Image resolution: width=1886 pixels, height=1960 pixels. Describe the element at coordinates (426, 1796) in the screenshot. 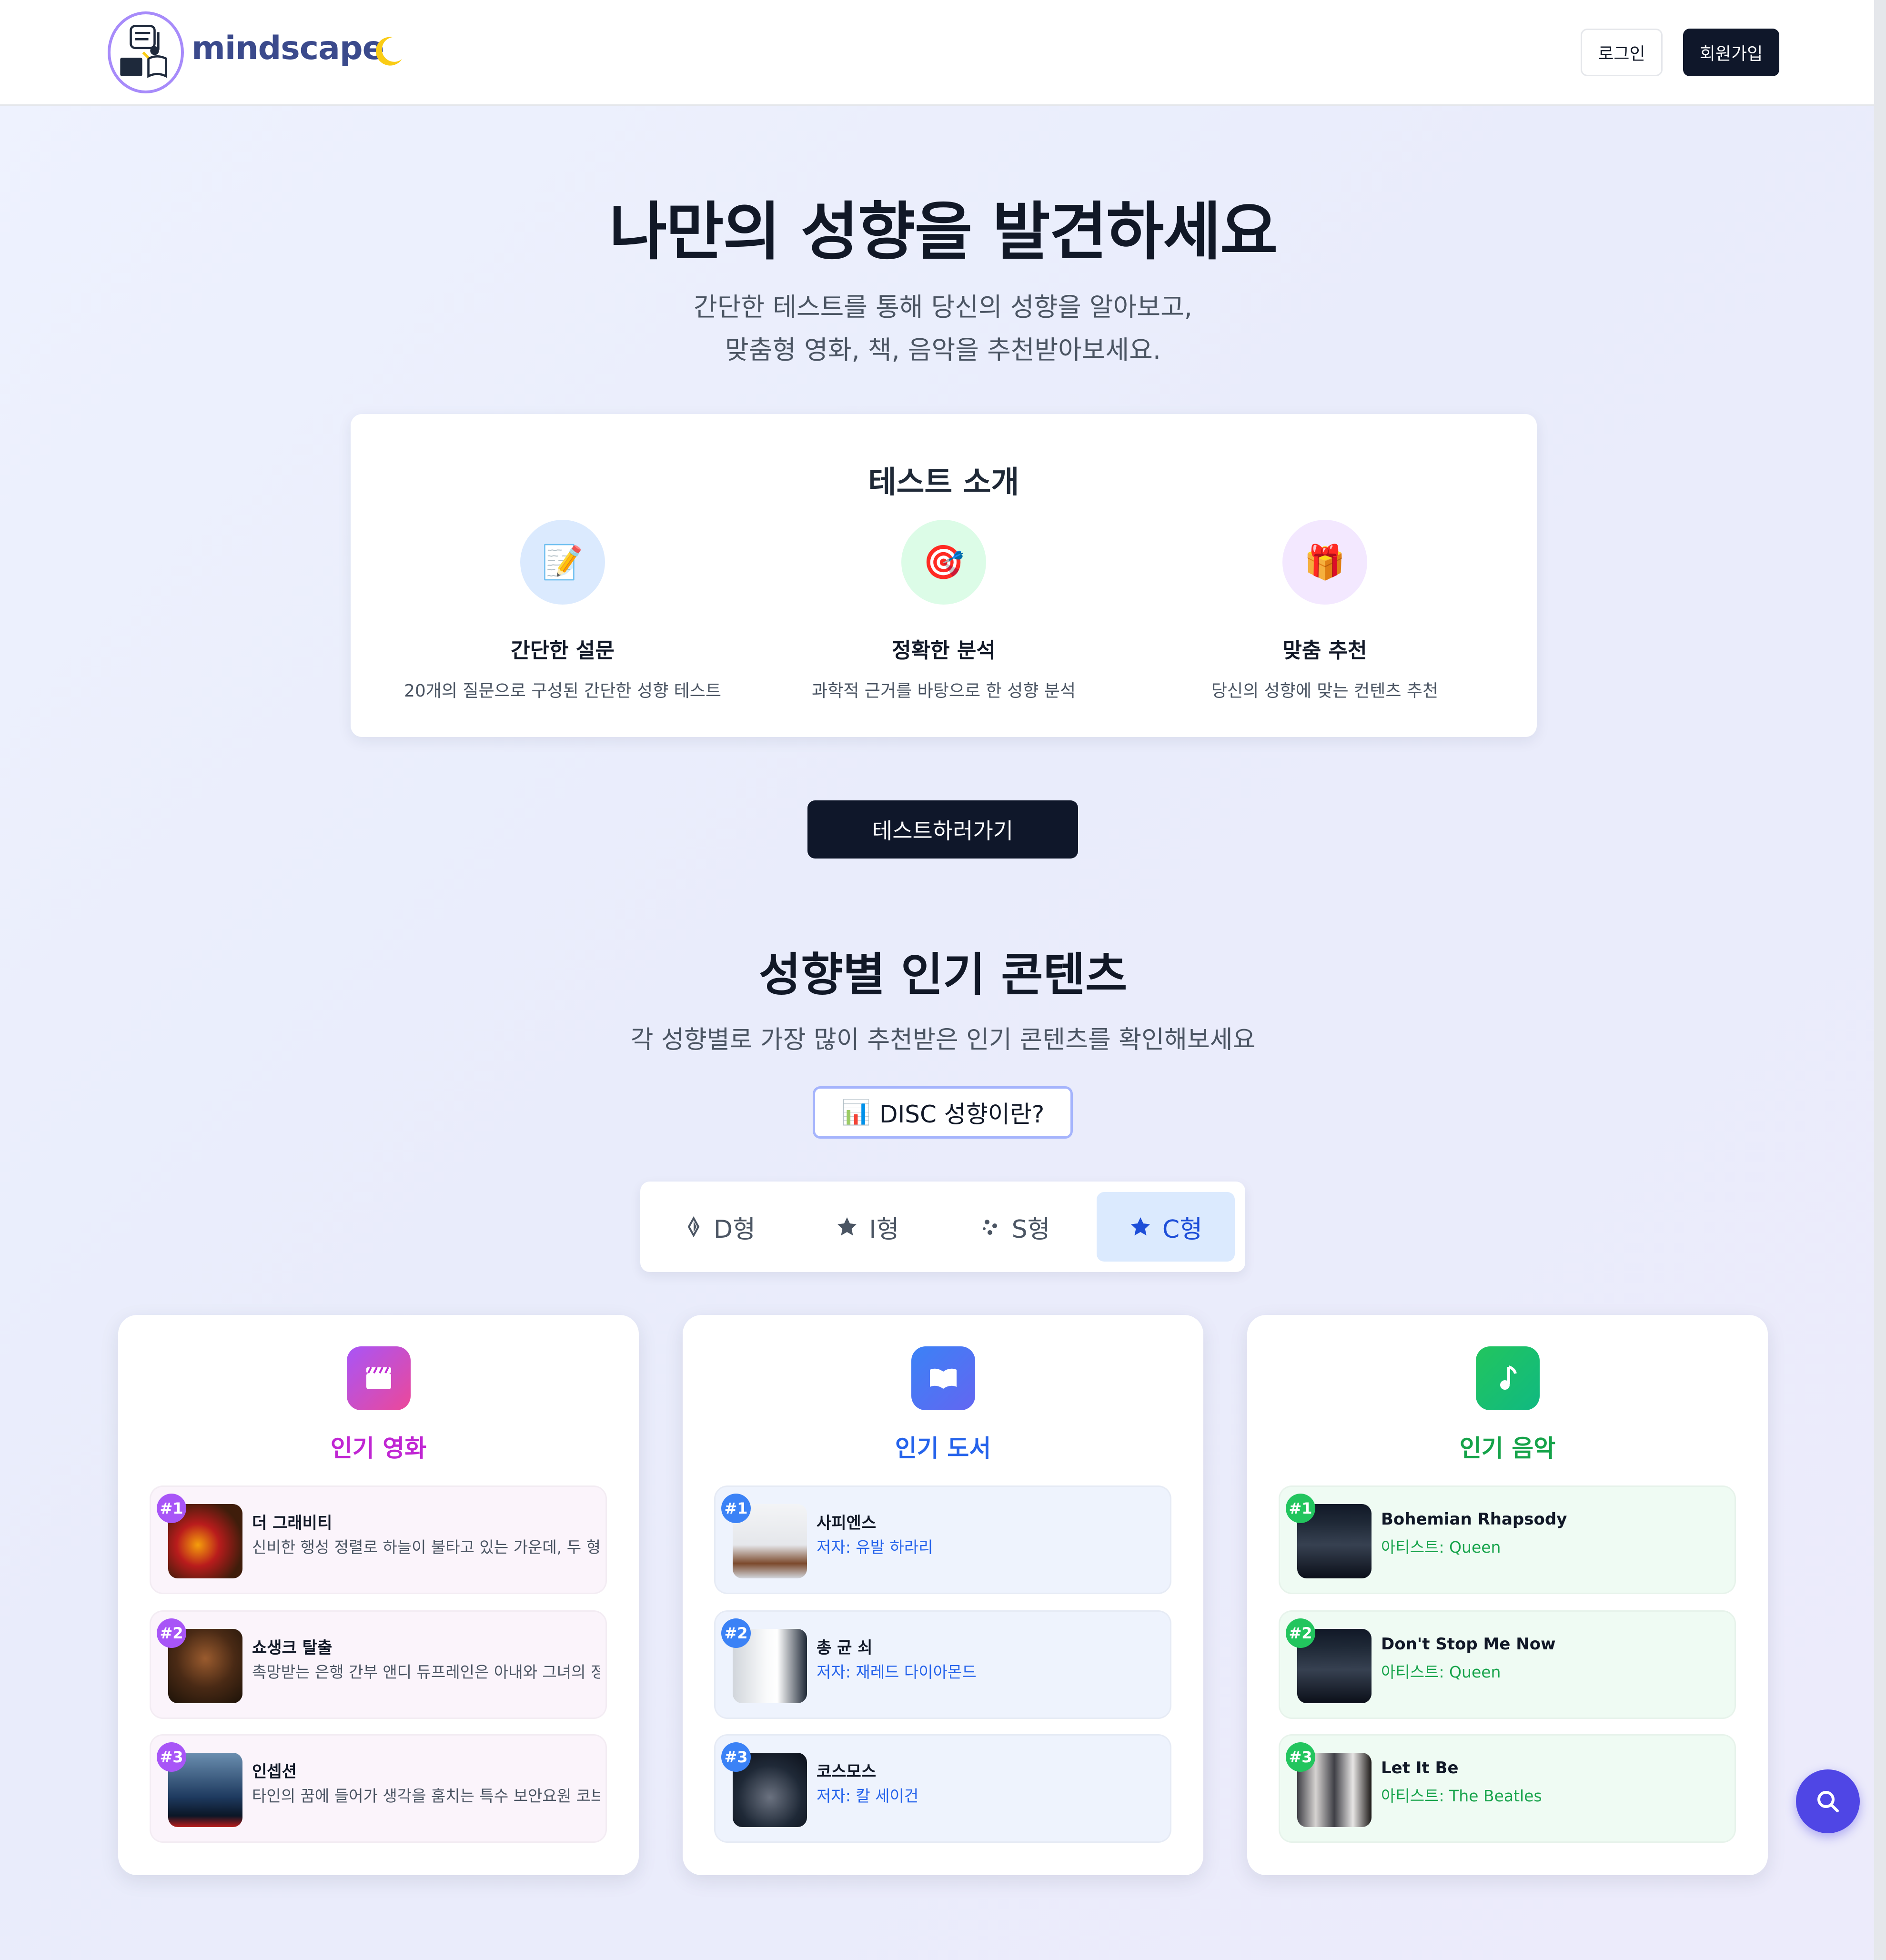

I see `movie-desc: 타인의 꿈에 들어가 생각을 훔치는 특수 보안요원 코브.` at that location.